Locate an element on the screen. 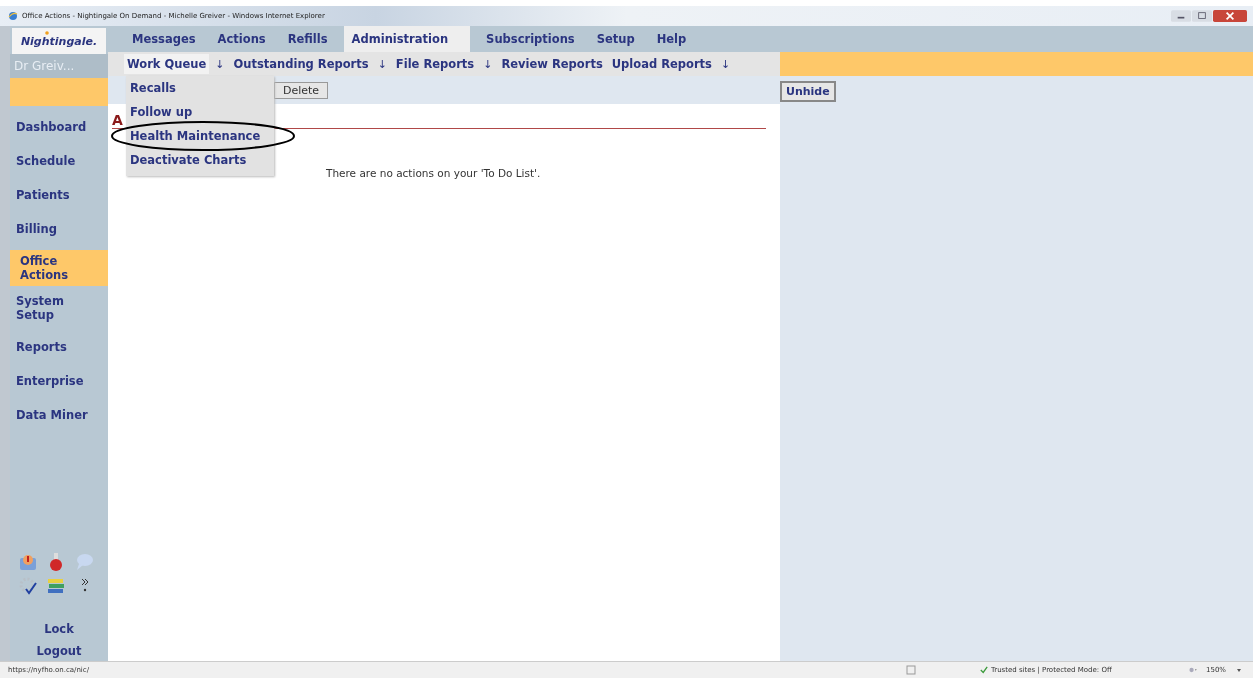  browser-icon is located at coordinates (13, 16).